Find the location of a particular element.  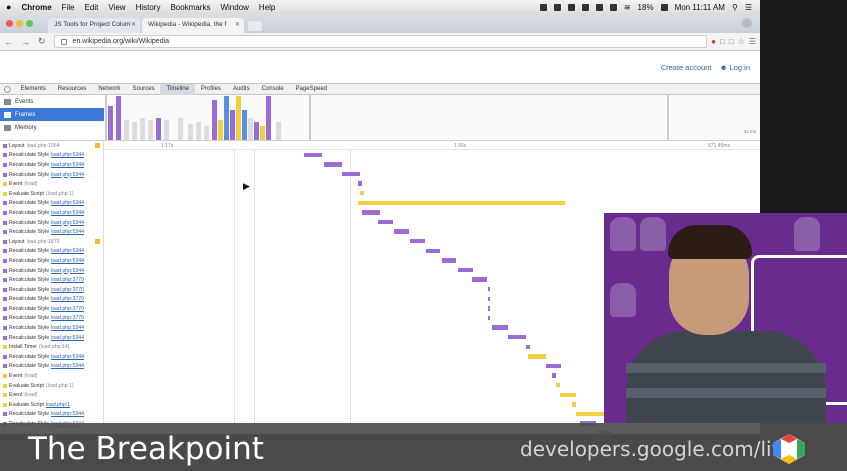

mode-memory: Memory is located at coordinates (52, 127).